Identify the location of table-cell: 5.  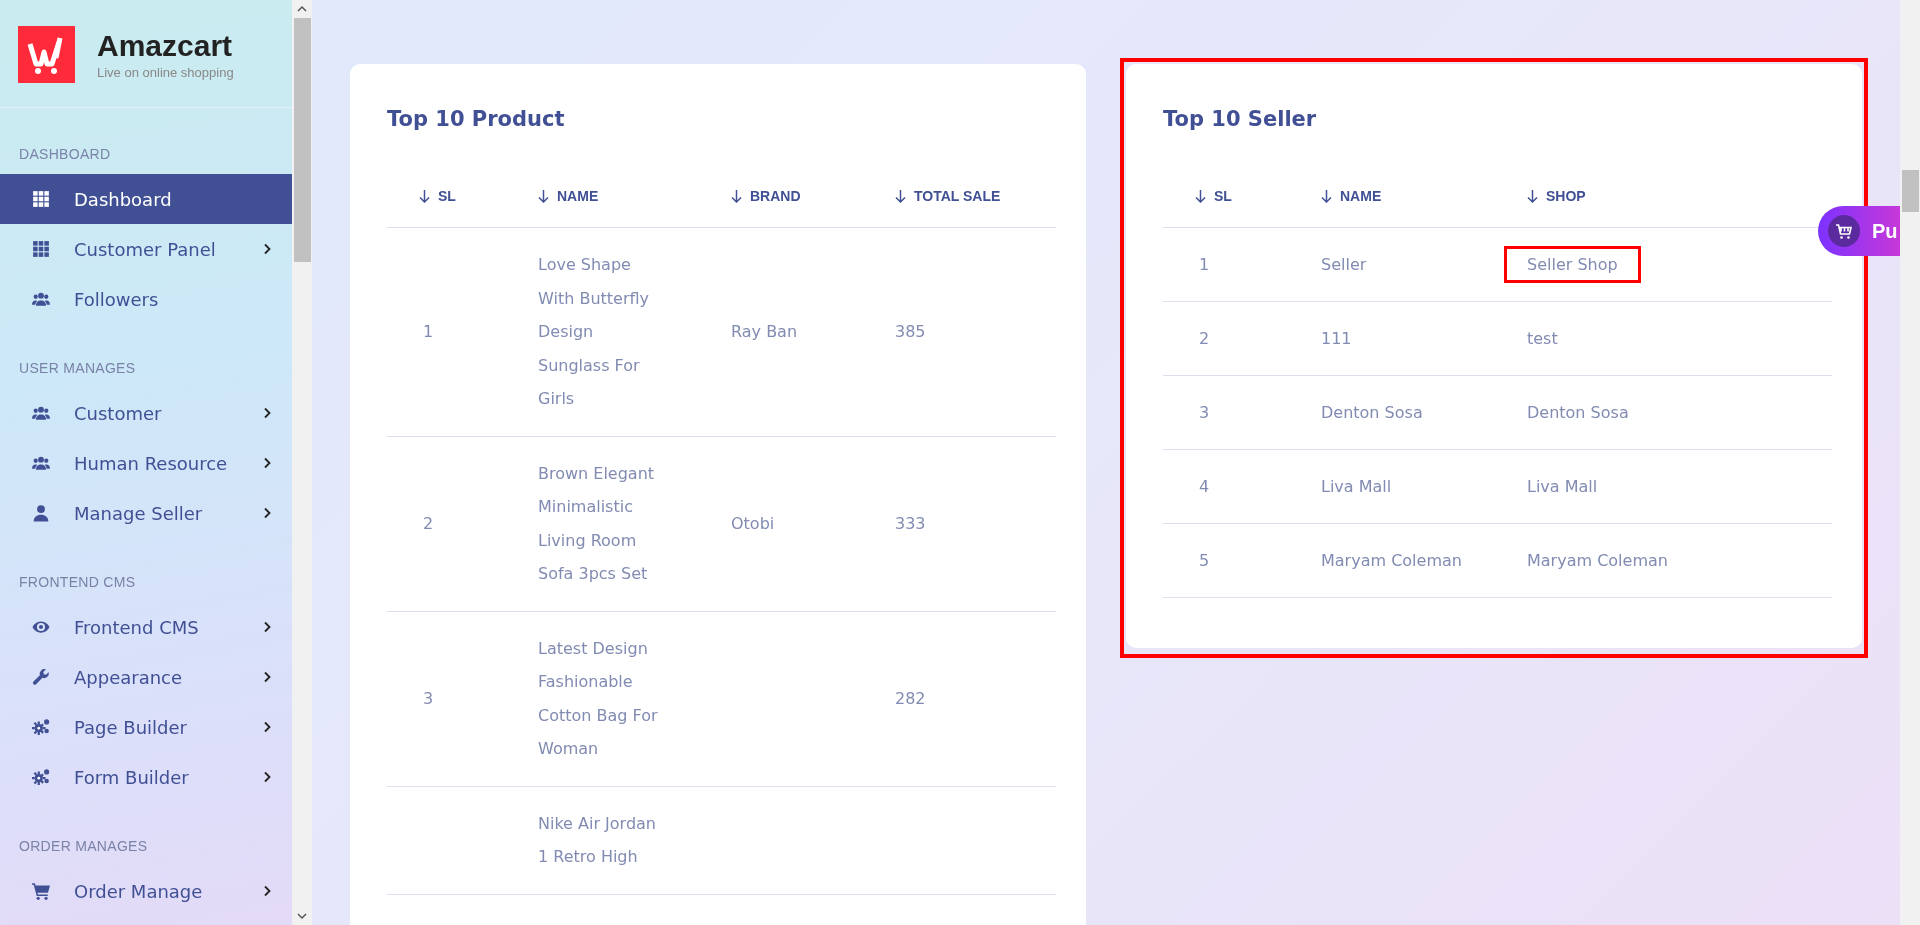
(1204, 560).